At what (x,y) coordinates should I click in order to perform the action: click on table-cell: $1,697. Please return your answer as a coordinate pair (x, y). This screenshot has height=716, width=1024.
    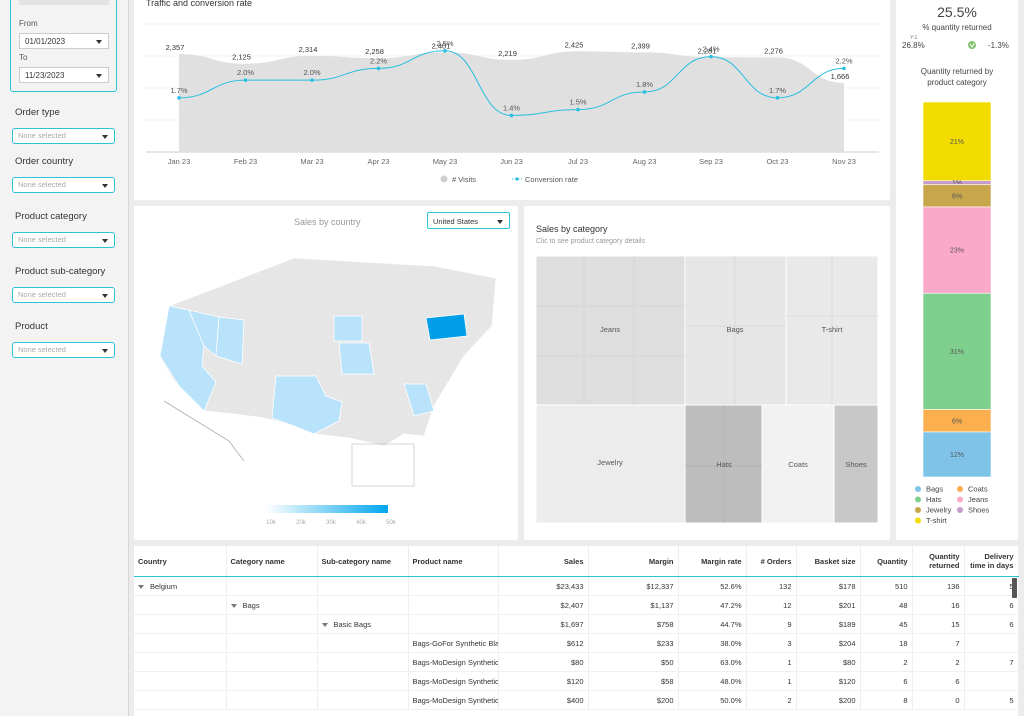
    Looking at the image, I should click on (543, 624).